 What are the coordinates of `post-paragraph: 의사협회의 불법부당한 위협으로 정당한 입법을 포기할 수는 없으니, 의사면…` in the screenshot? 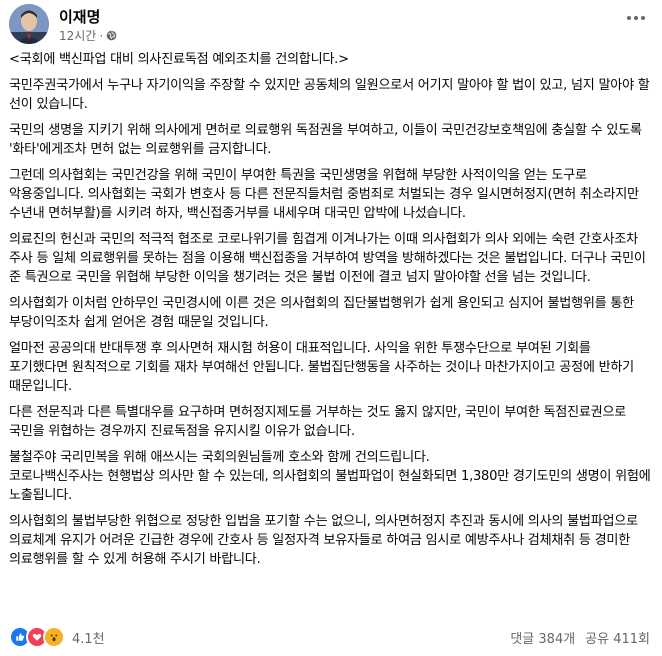 It's located at (323, 540).